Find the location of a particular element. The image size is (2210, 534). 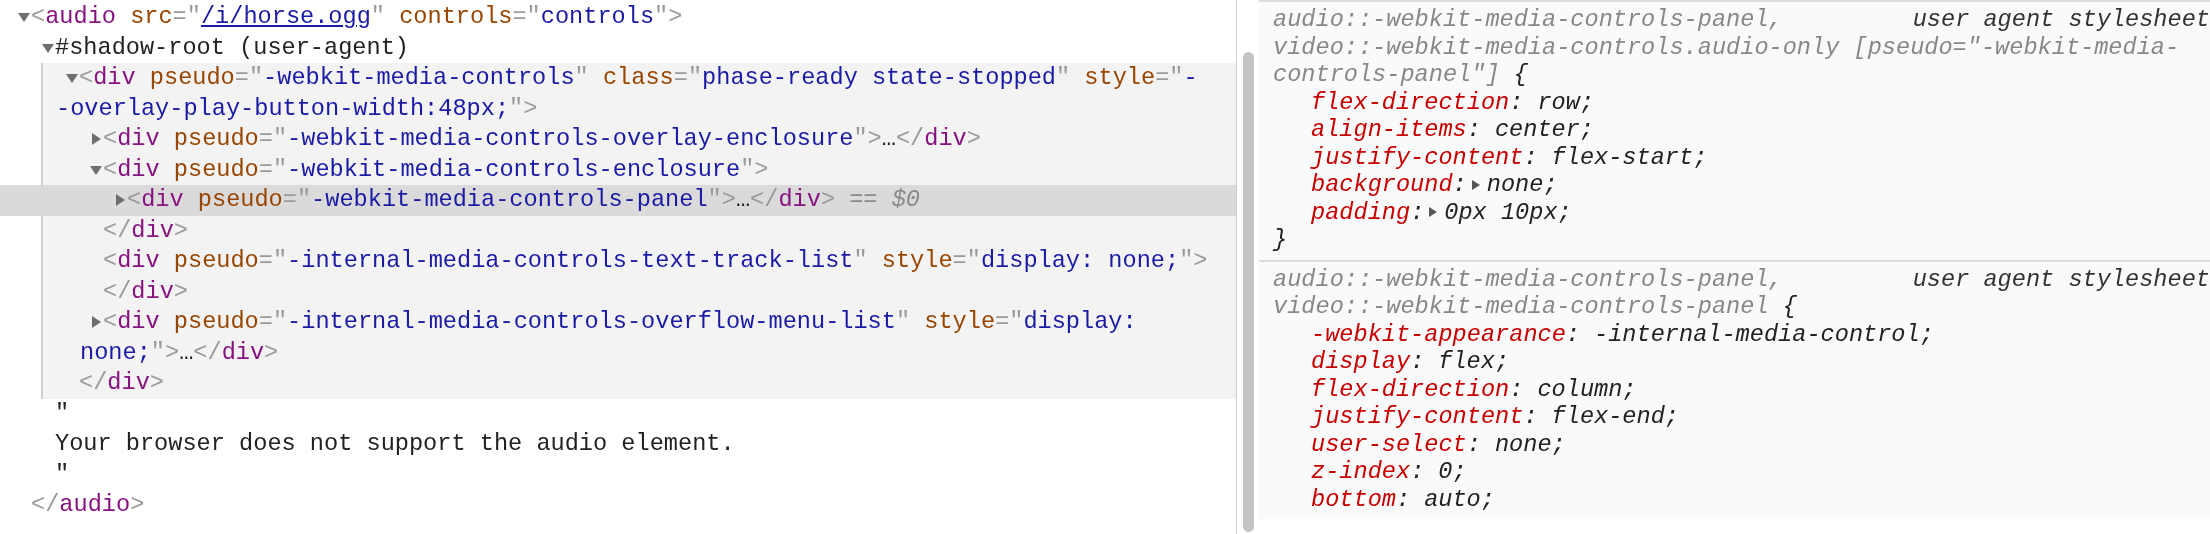

property-name: padding: is located at coordinates (1368, 212).